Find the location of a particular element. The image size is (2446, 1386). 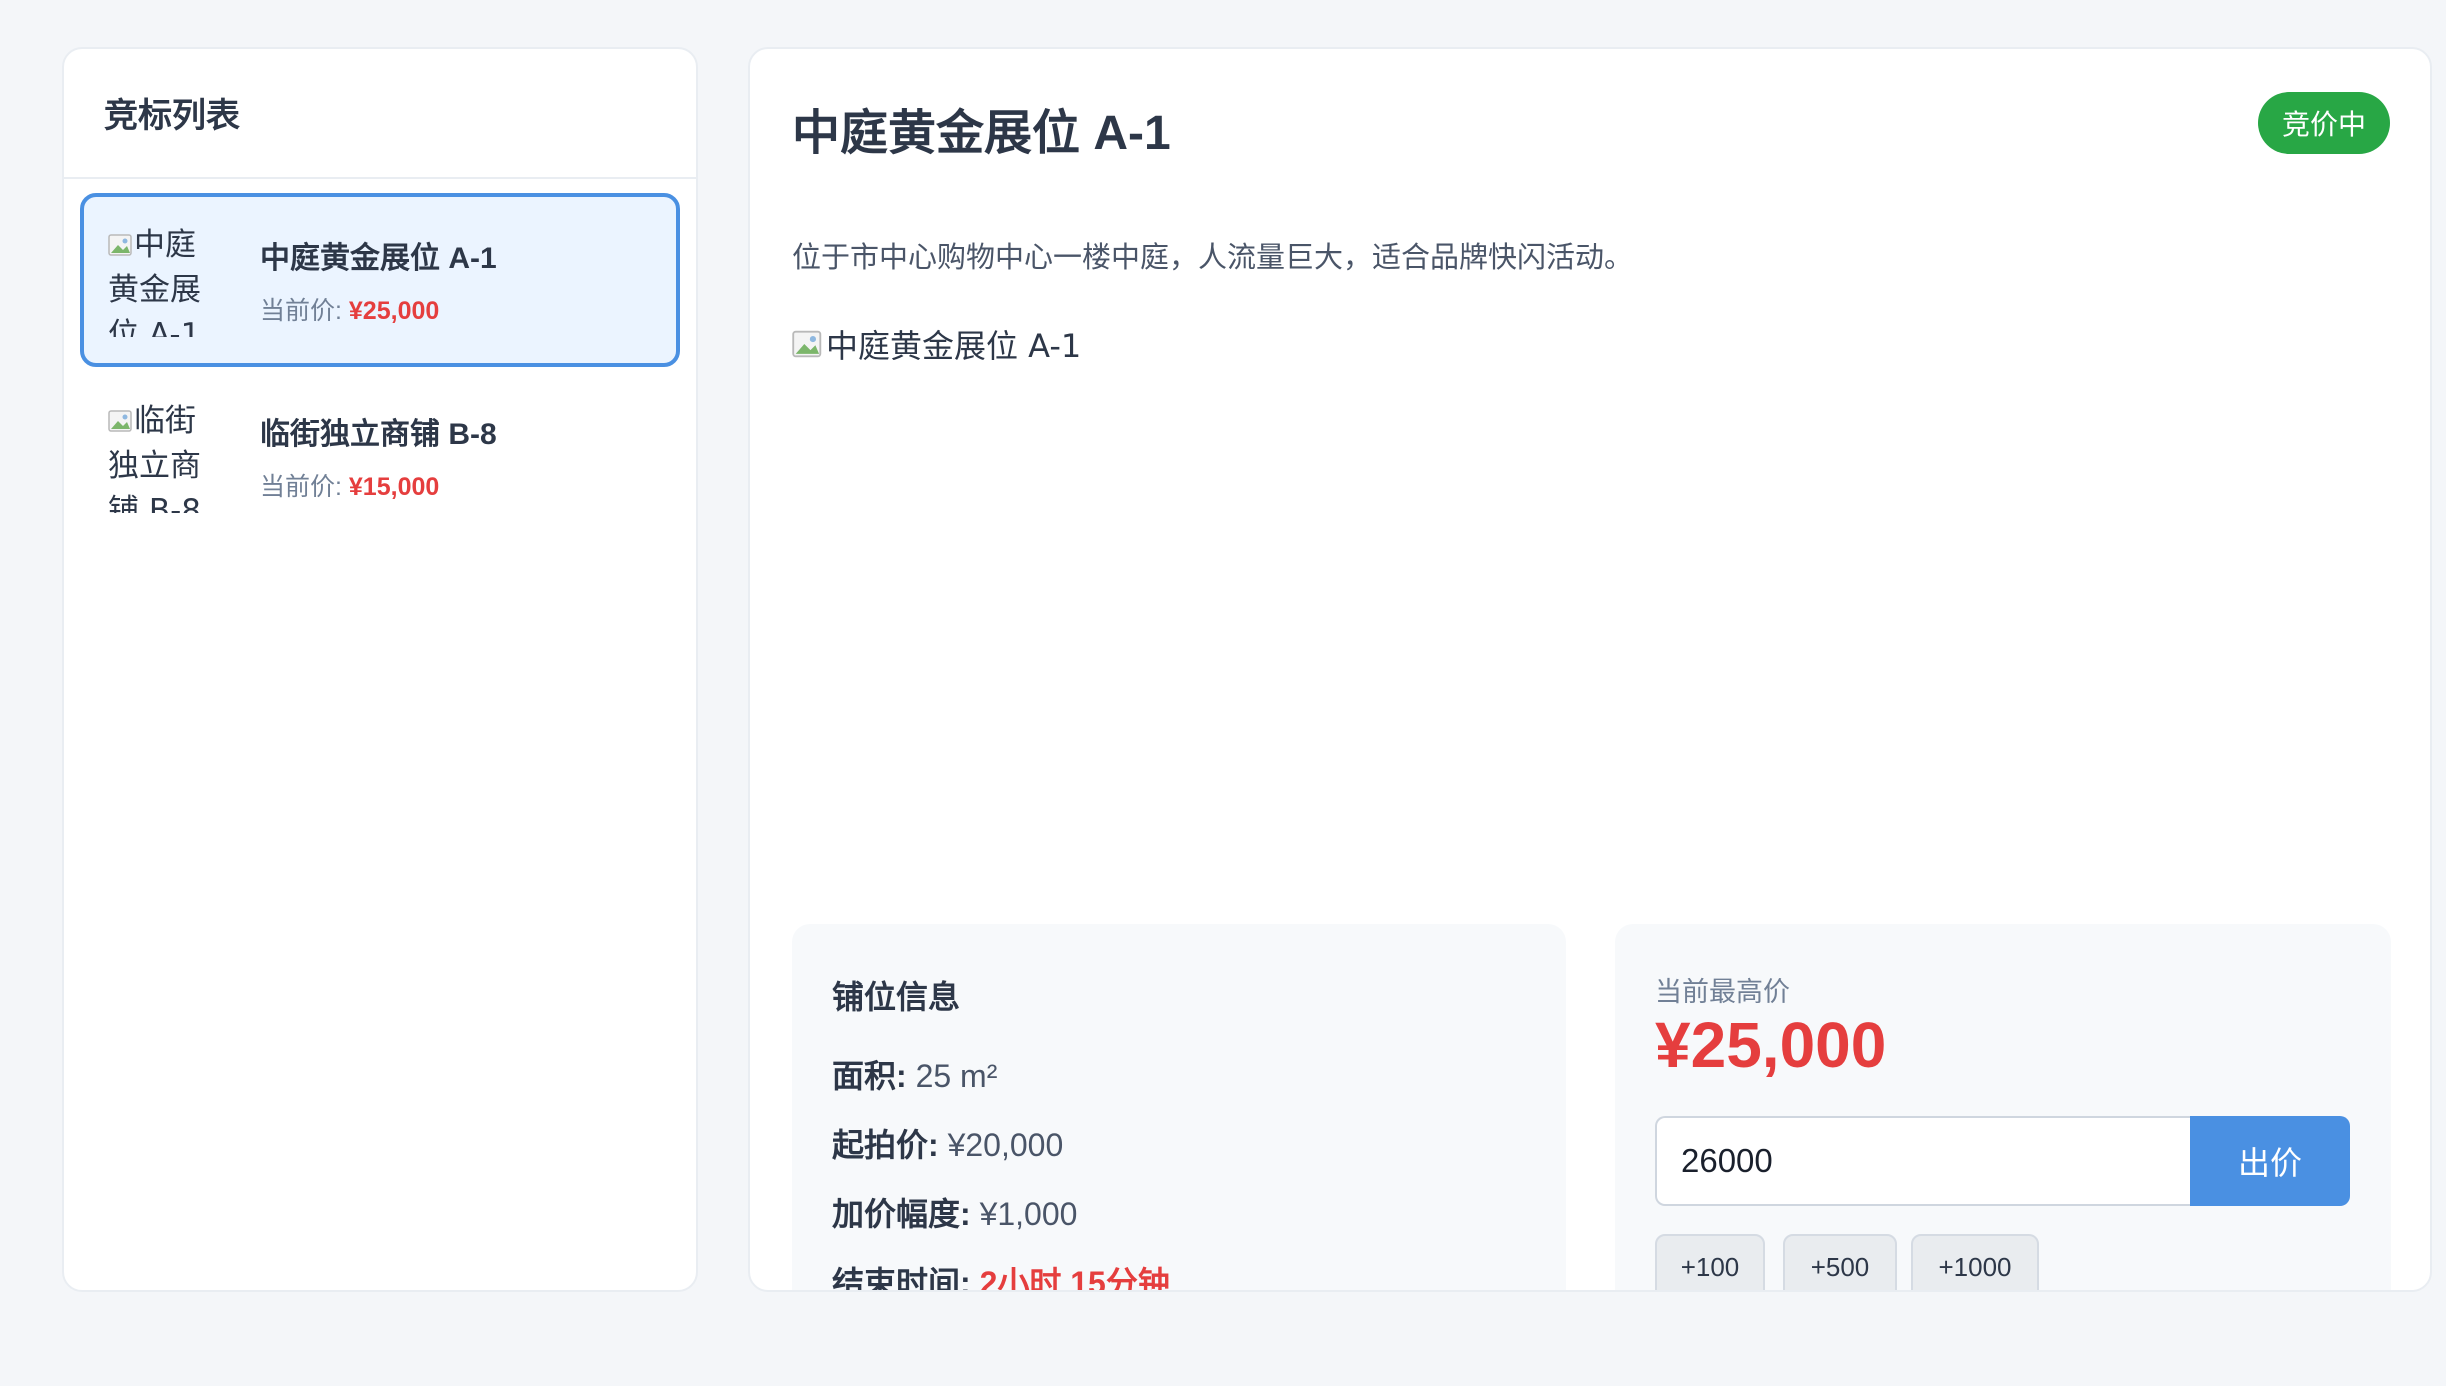

info-row-area: 面积: 25 m² is located at coordinates (914, 1074).